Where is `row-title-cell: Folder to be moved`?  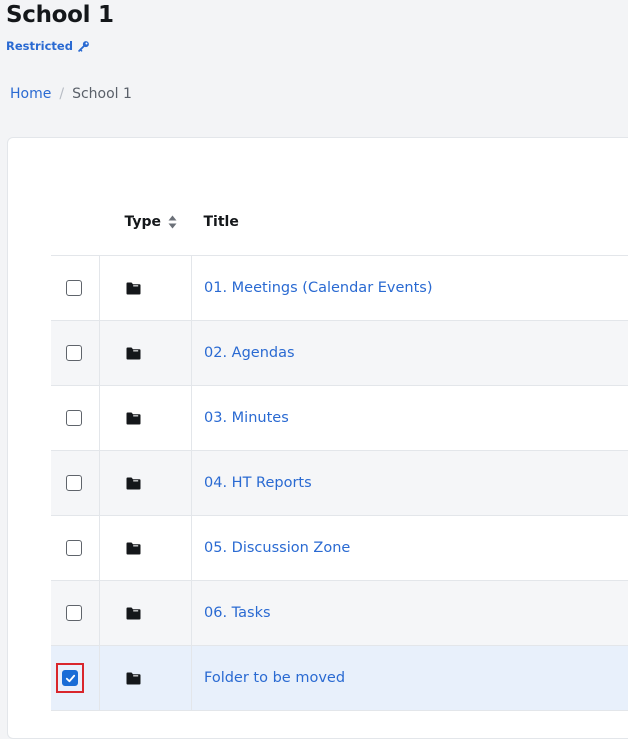
row-title-cell: Folder to be moved is located at coordinates (410, 678).